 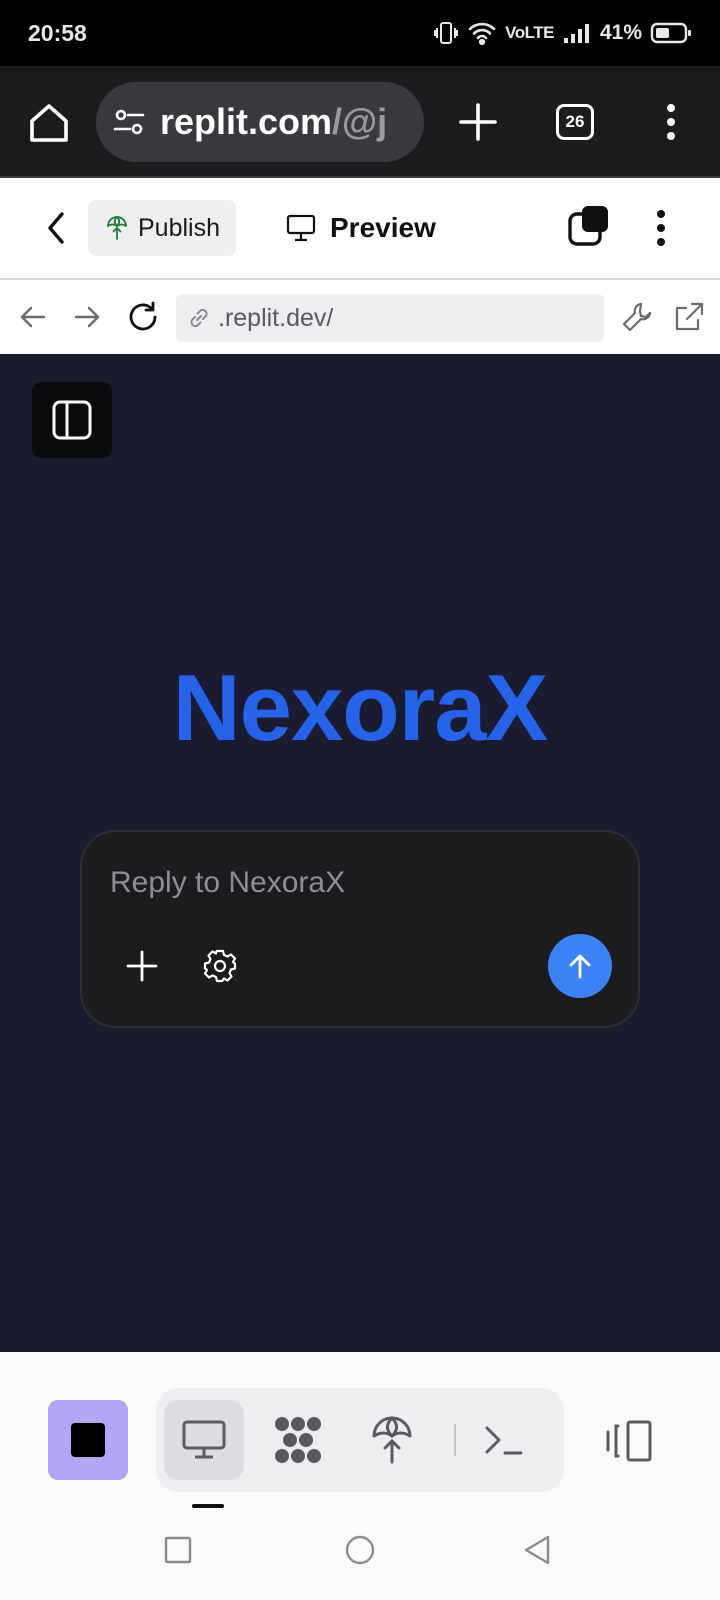 What do you see at coordinates (390, 318) in the screenshot?
I see `webview-url-field: .replit.dev/` at bounding box center [390, 318].